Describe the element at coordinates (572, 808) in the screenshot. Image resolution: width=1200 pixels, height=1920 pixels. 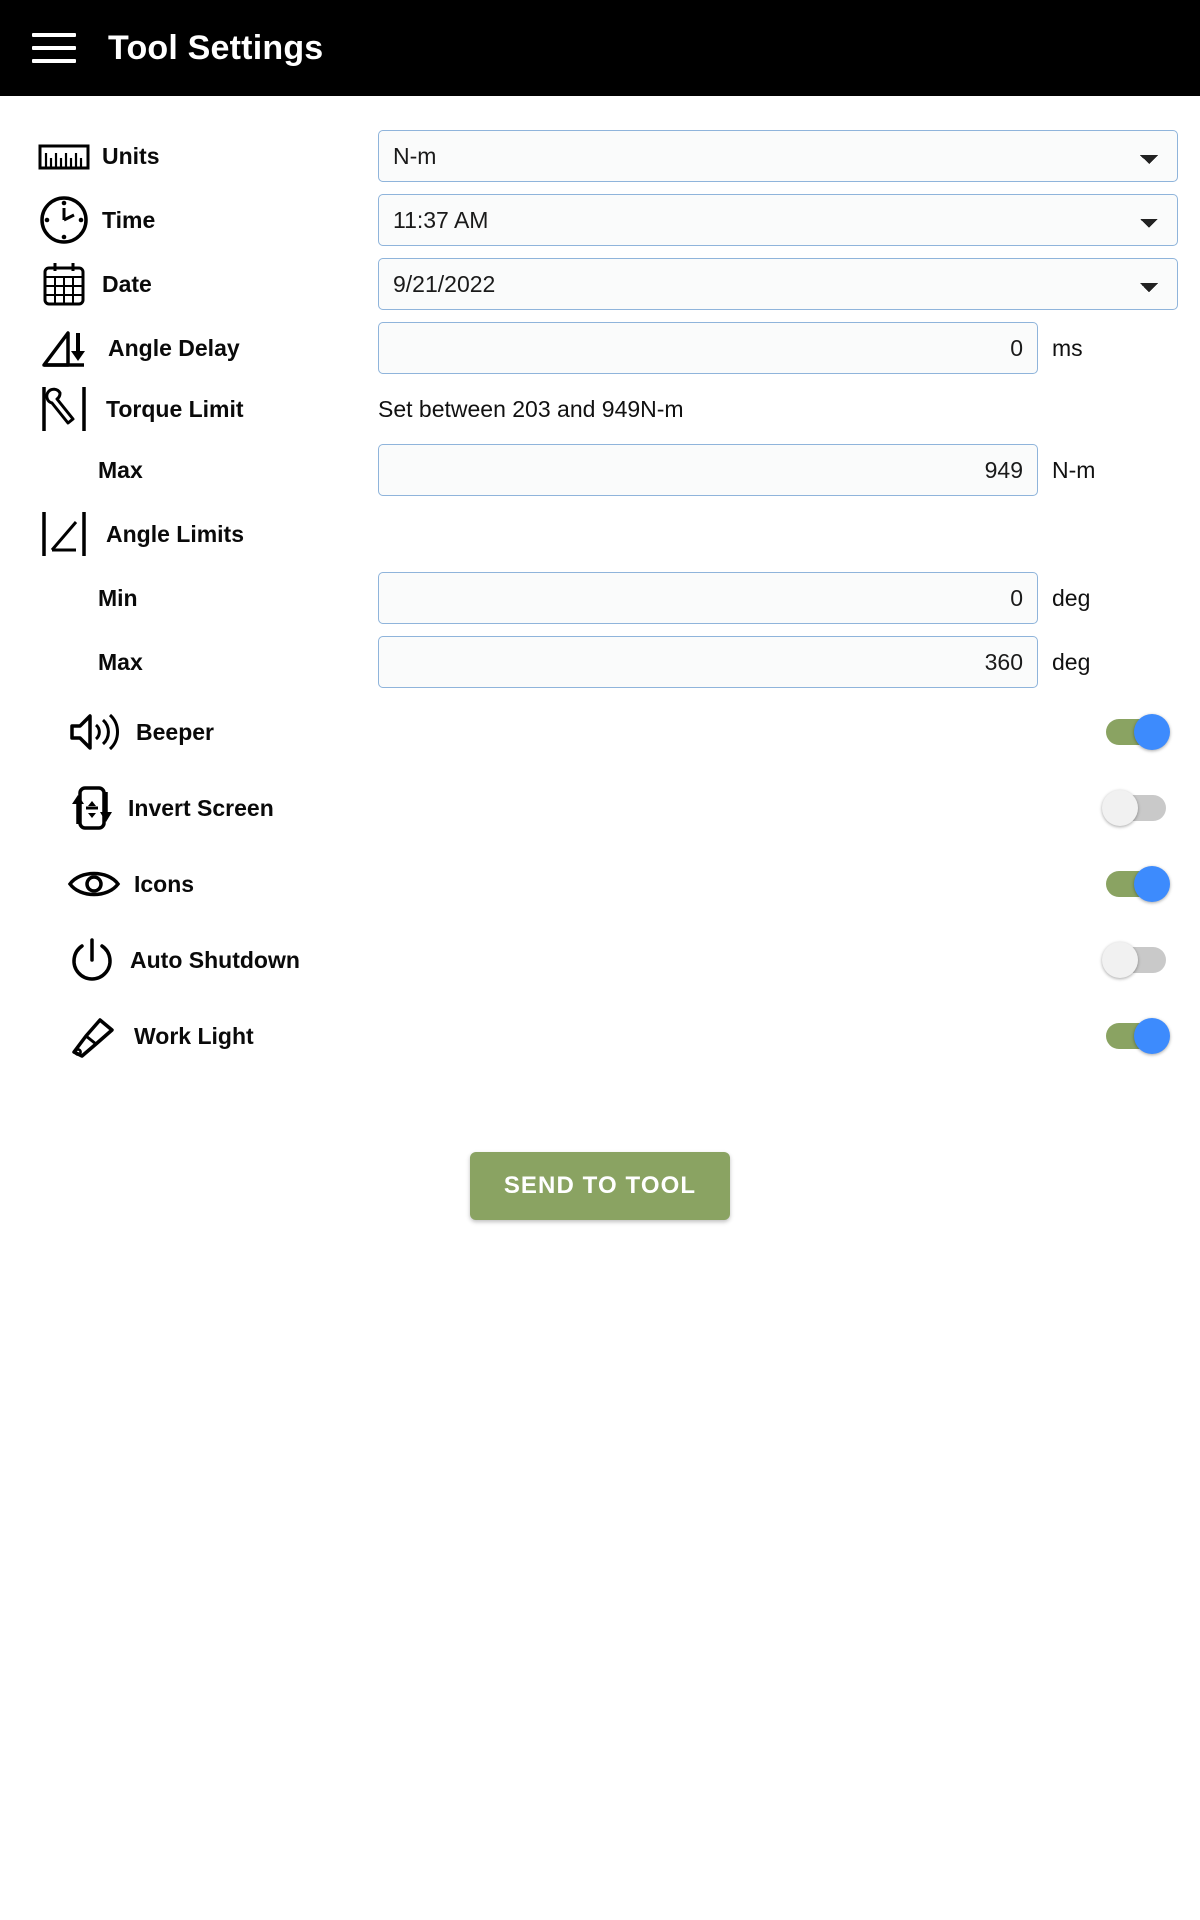
I see `invert-screen-label-group: Invert Screen` at that location.